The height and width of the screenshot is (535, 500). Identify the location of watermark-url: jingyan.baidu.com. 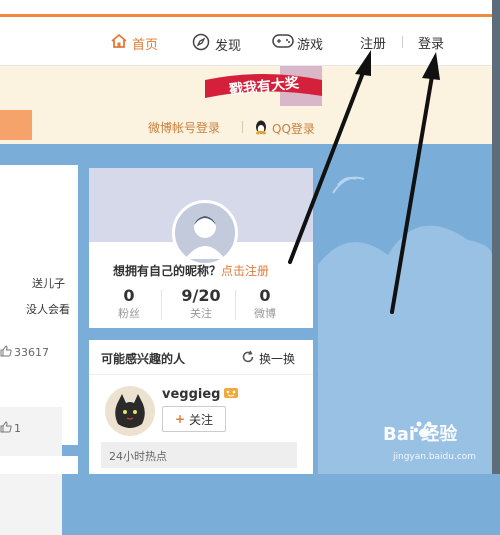
(435, 457).